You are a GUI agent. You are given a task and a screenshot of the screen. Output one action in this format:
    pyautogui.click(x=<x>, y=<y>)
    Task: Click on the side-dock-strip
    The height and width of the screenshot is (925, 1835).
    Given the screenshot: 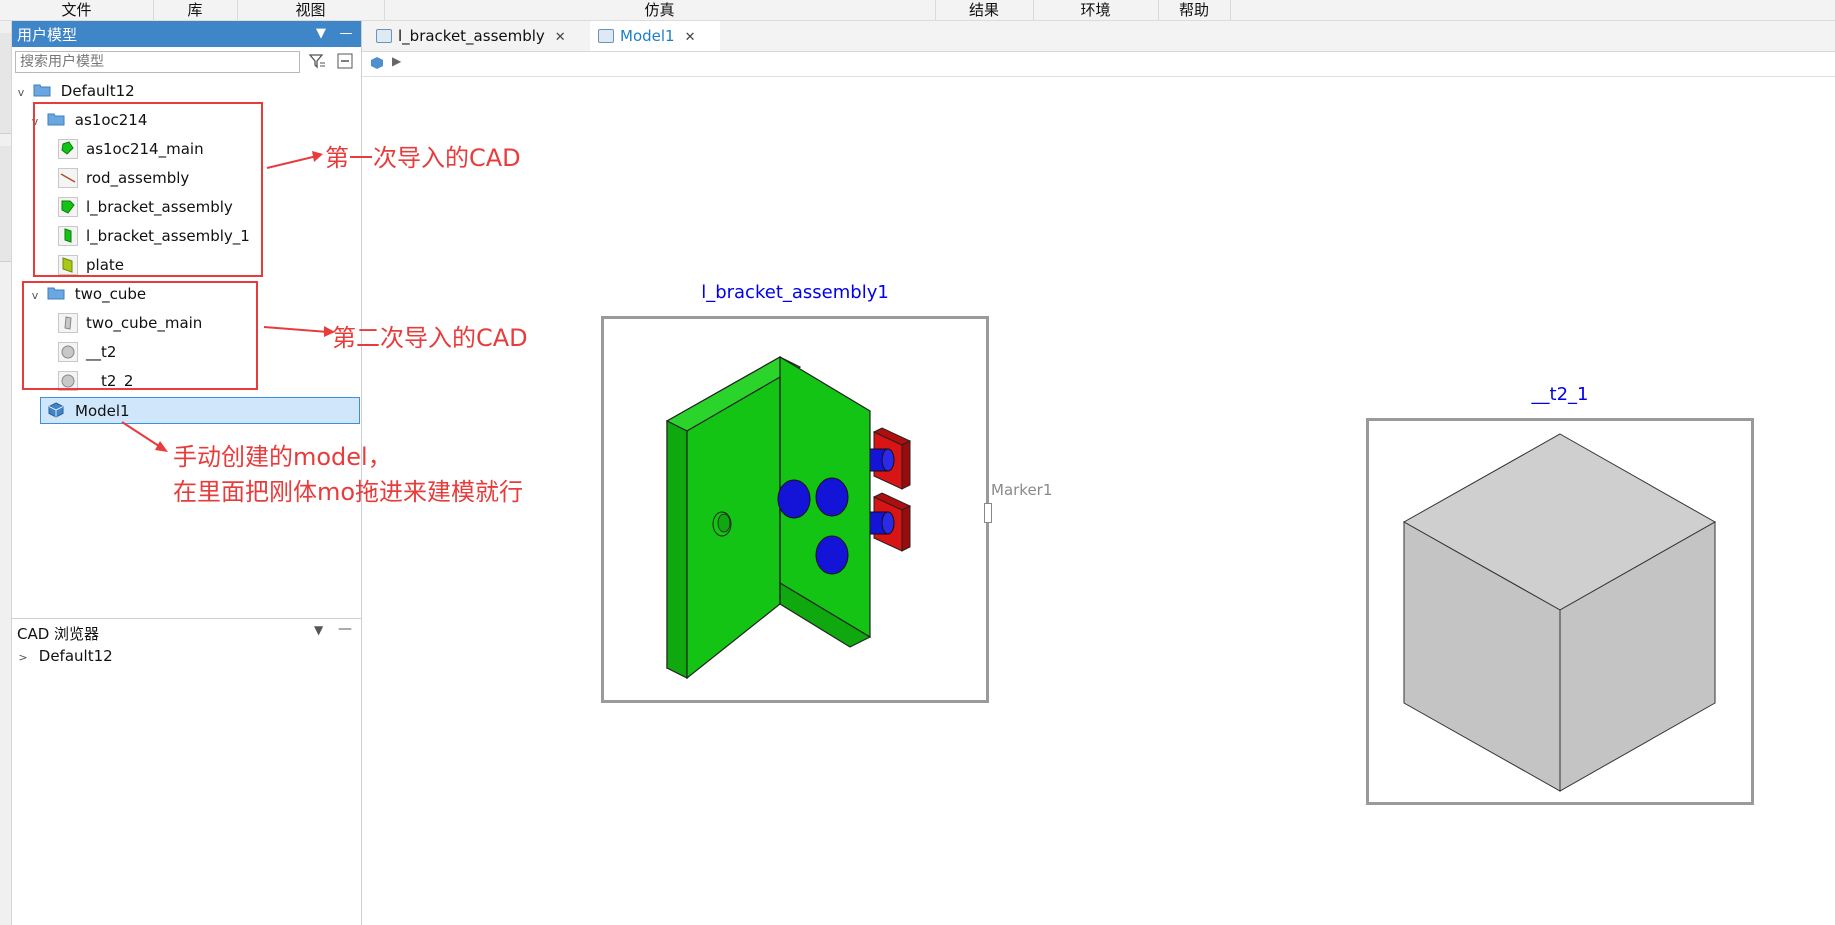 What is the action you would take?
    pyautogui.click(x=6, y=473)
    